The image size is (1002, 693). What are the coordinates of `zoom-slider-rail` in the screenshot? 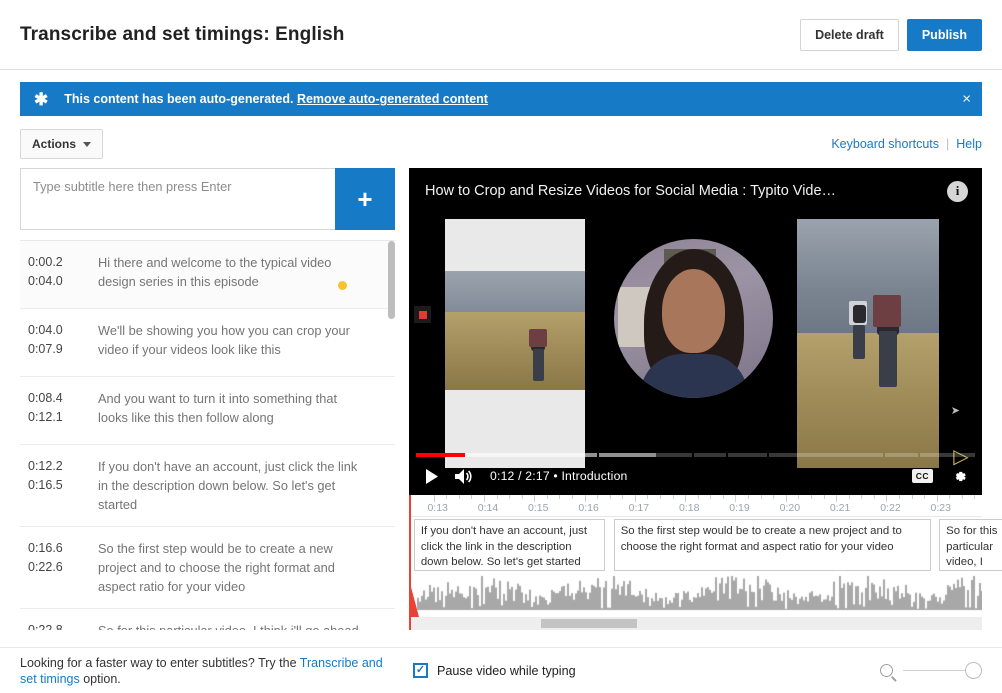 It's located at (934, 670).